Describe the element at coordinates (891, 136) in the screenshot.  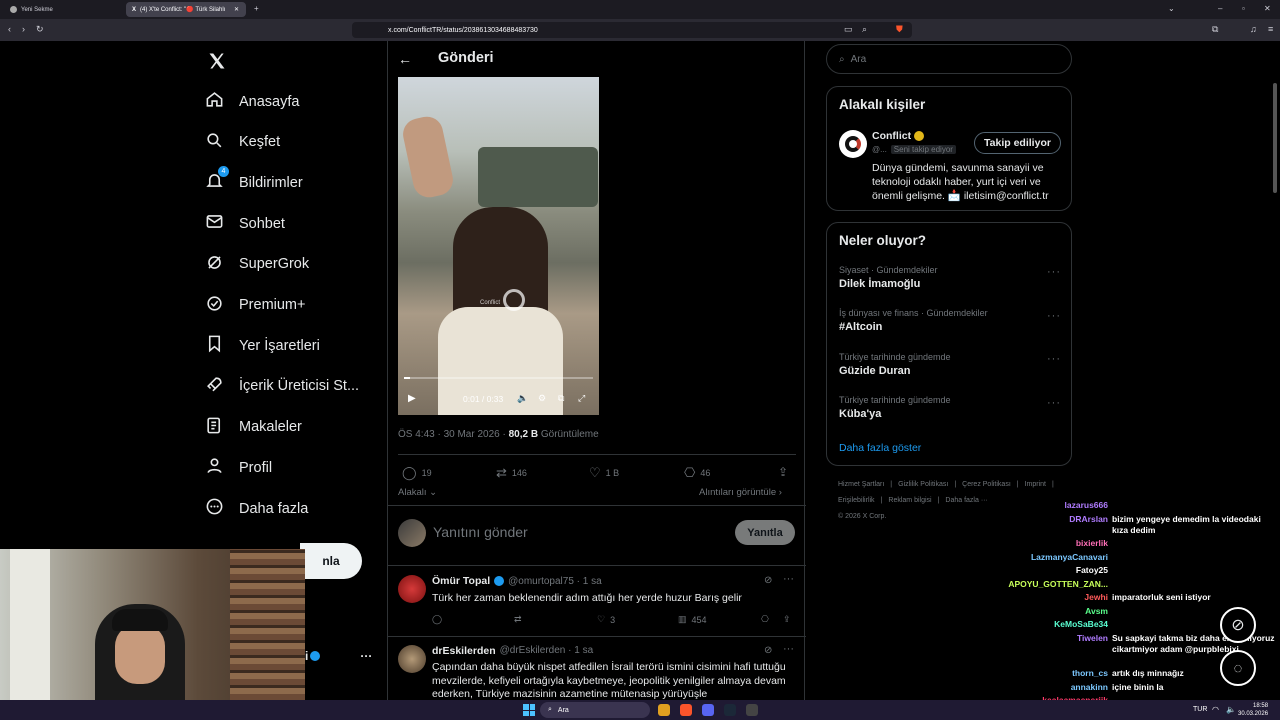
I see `related-name: Conflict` at that location.